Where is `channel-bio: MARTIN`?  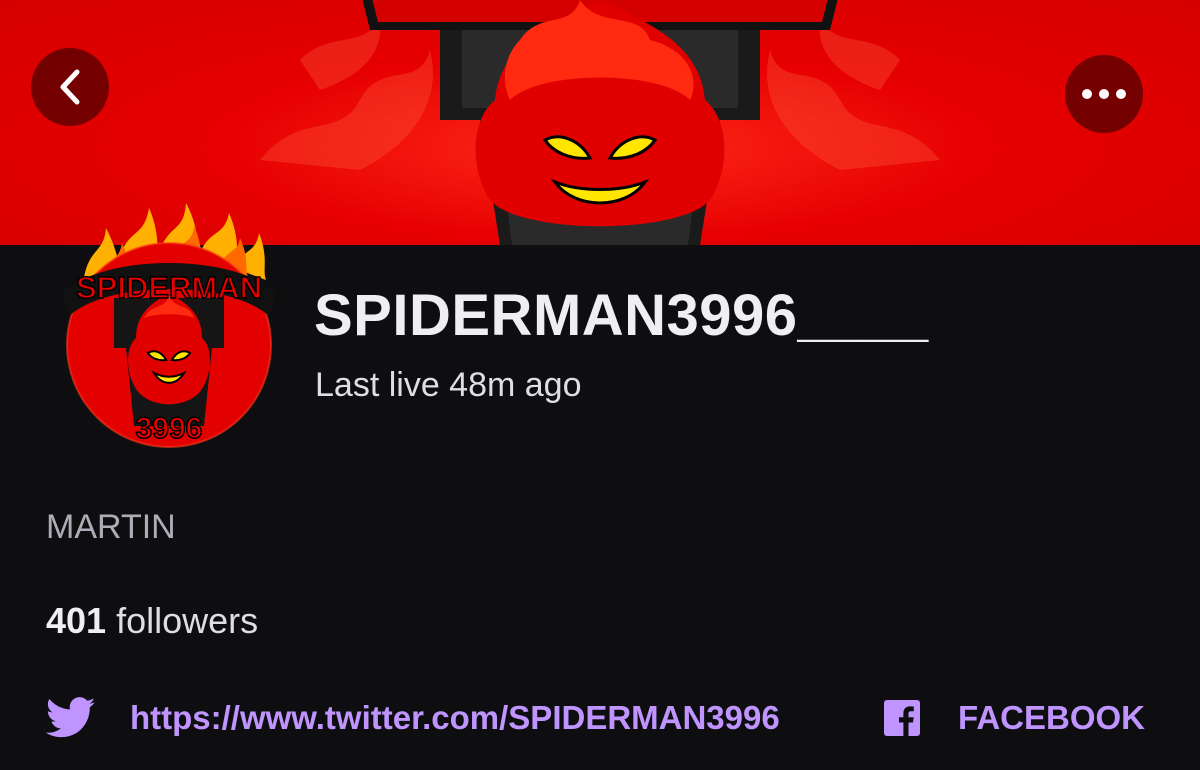
channel-bio: MARTIN is located at coordinates (111, 527).